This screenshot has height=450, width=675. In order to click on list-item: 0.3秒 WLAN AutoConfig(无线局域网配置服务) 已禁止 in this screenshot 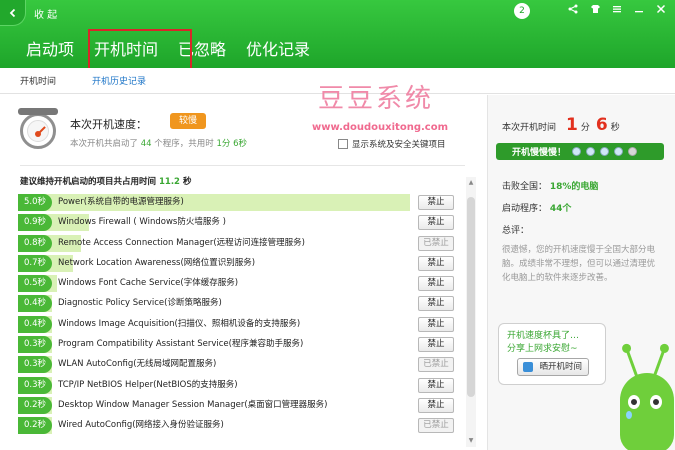, I will do `click(238, 364)`.